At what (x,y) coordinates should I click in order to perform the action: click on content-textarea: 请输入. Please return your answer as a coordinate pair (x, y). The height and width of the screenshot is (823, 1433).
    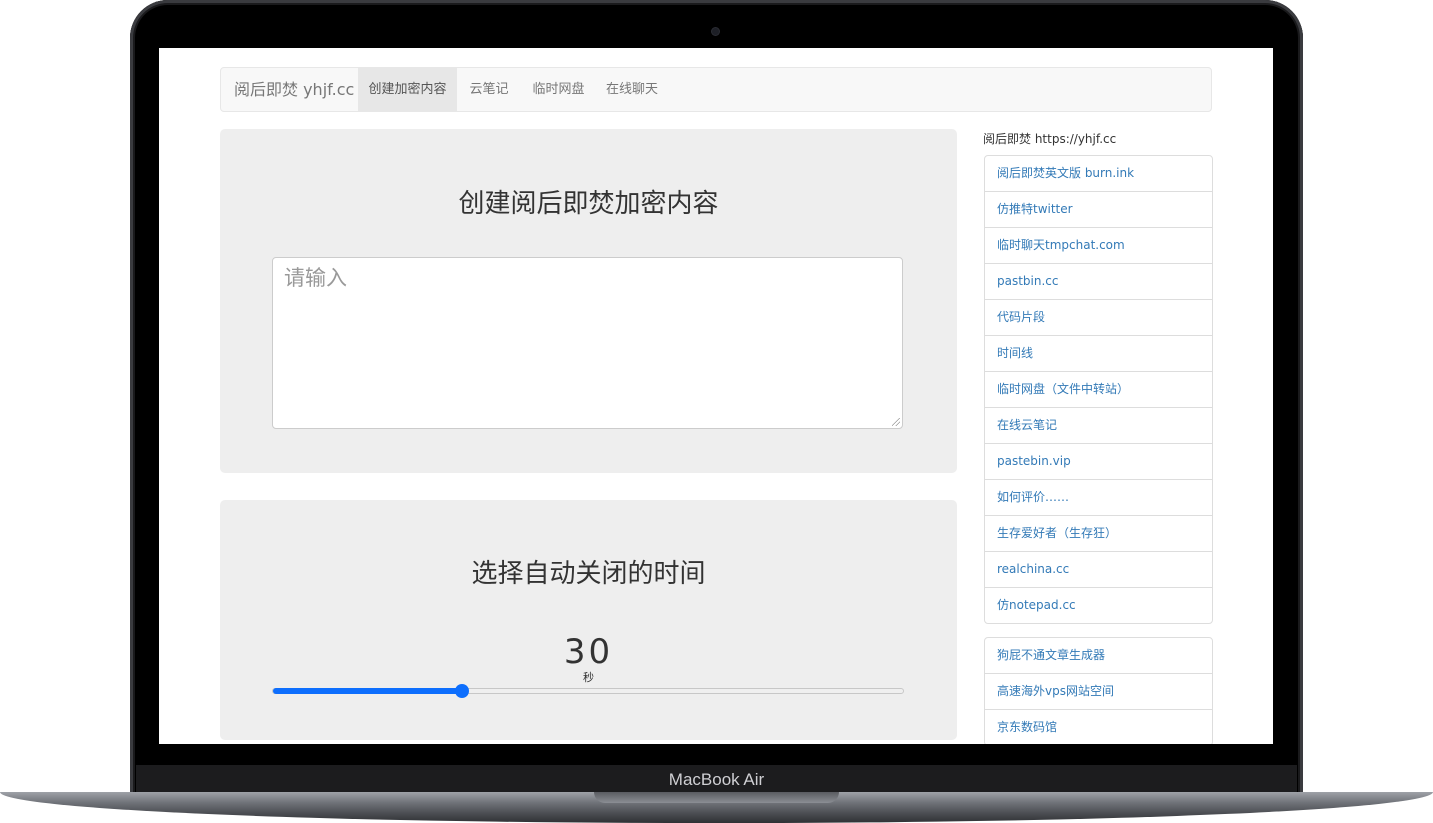
    Looking at the image, I should click on (587, 343).